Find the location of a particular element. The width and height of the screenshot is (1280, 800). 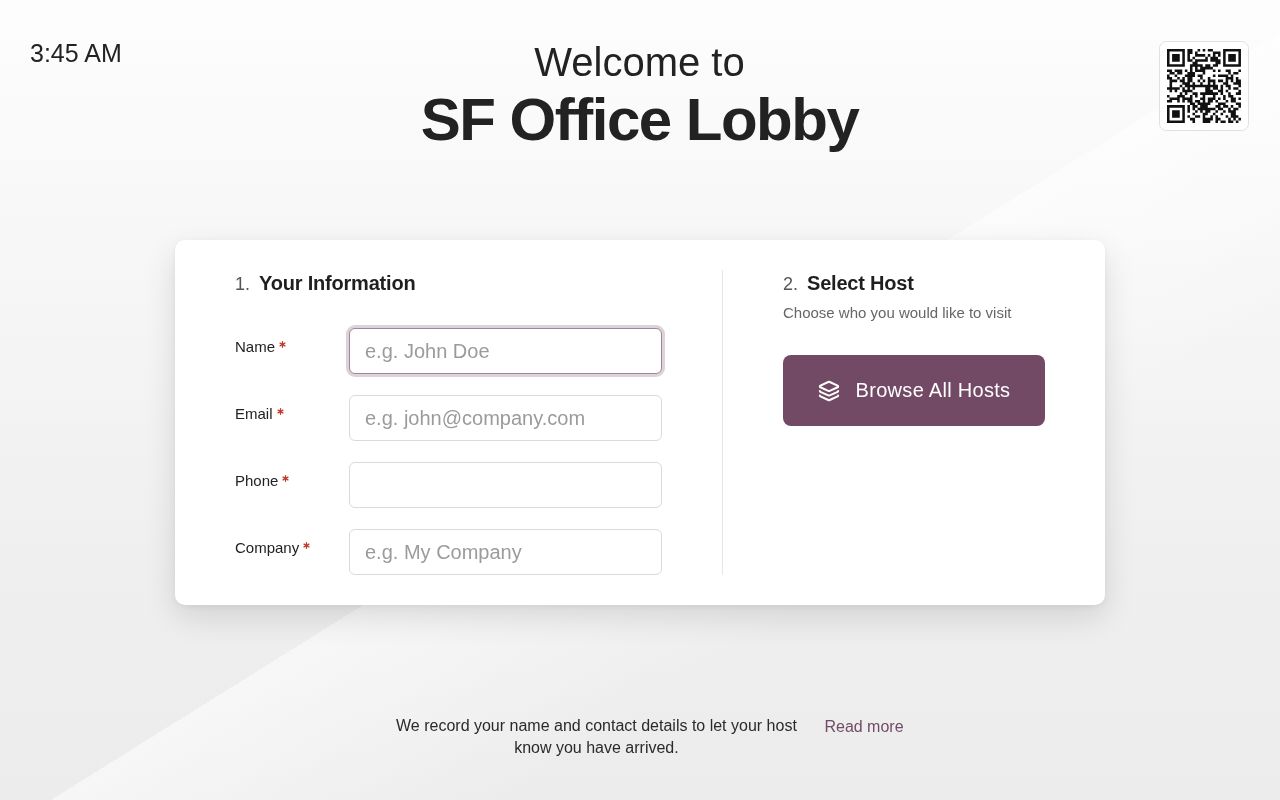

section-heading: Select Host is located at coordinates (860, 283).